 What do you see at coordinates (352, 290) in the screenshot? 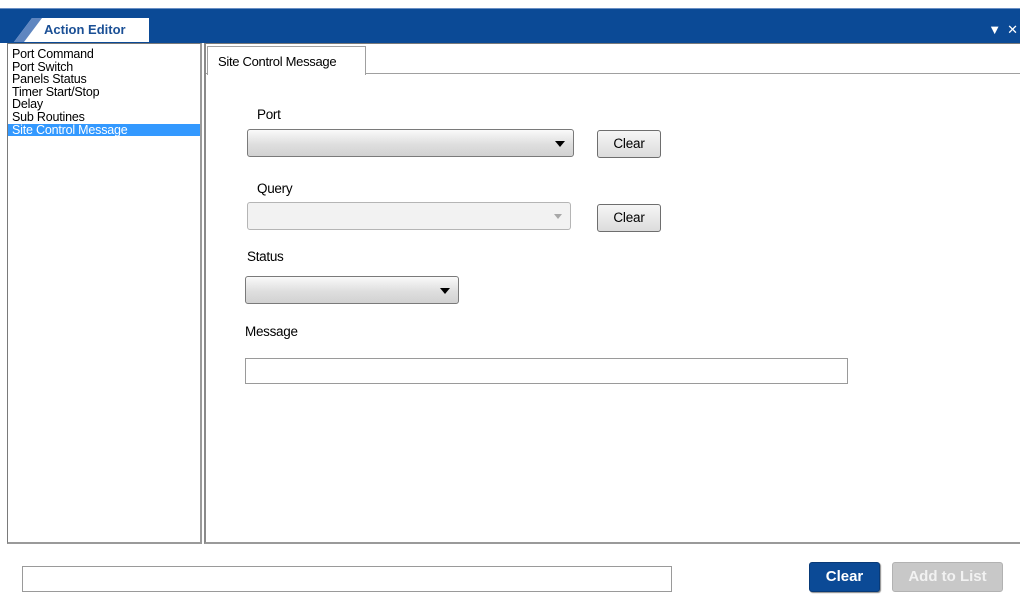
I see `status-dropdown` at bounding box center [352, 290].